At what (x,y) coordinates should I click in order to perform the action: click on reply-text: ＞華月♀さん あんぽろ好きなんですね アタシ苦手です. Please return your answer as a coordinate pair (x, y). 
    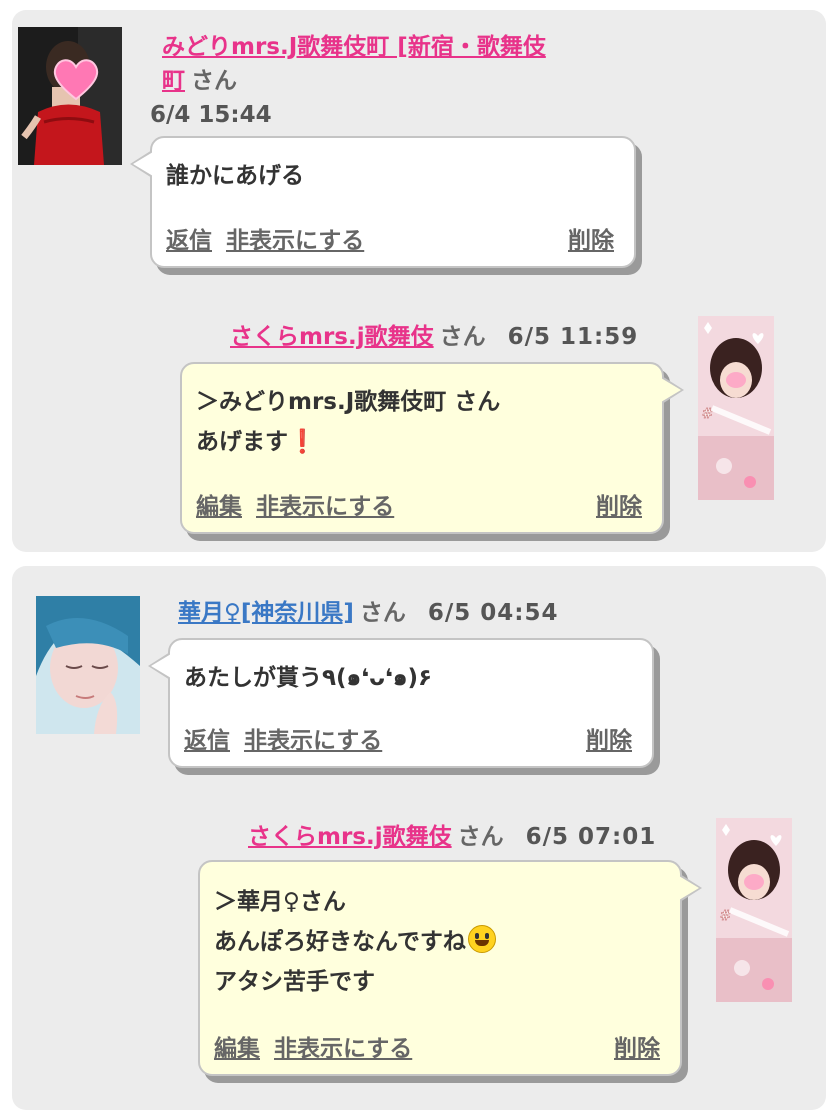
    Looking at the image, I should click on (355, 942).